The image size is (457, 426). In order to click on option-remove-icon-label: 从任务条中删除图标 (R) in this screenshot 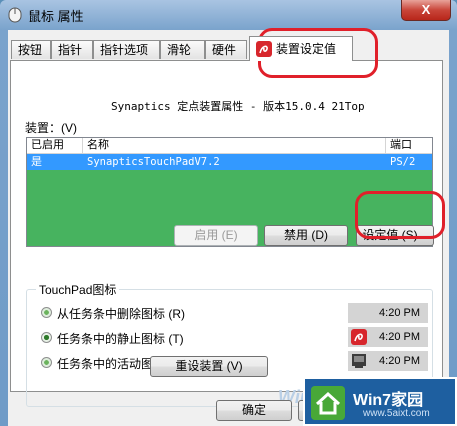, I will do `click(121, 313)`.